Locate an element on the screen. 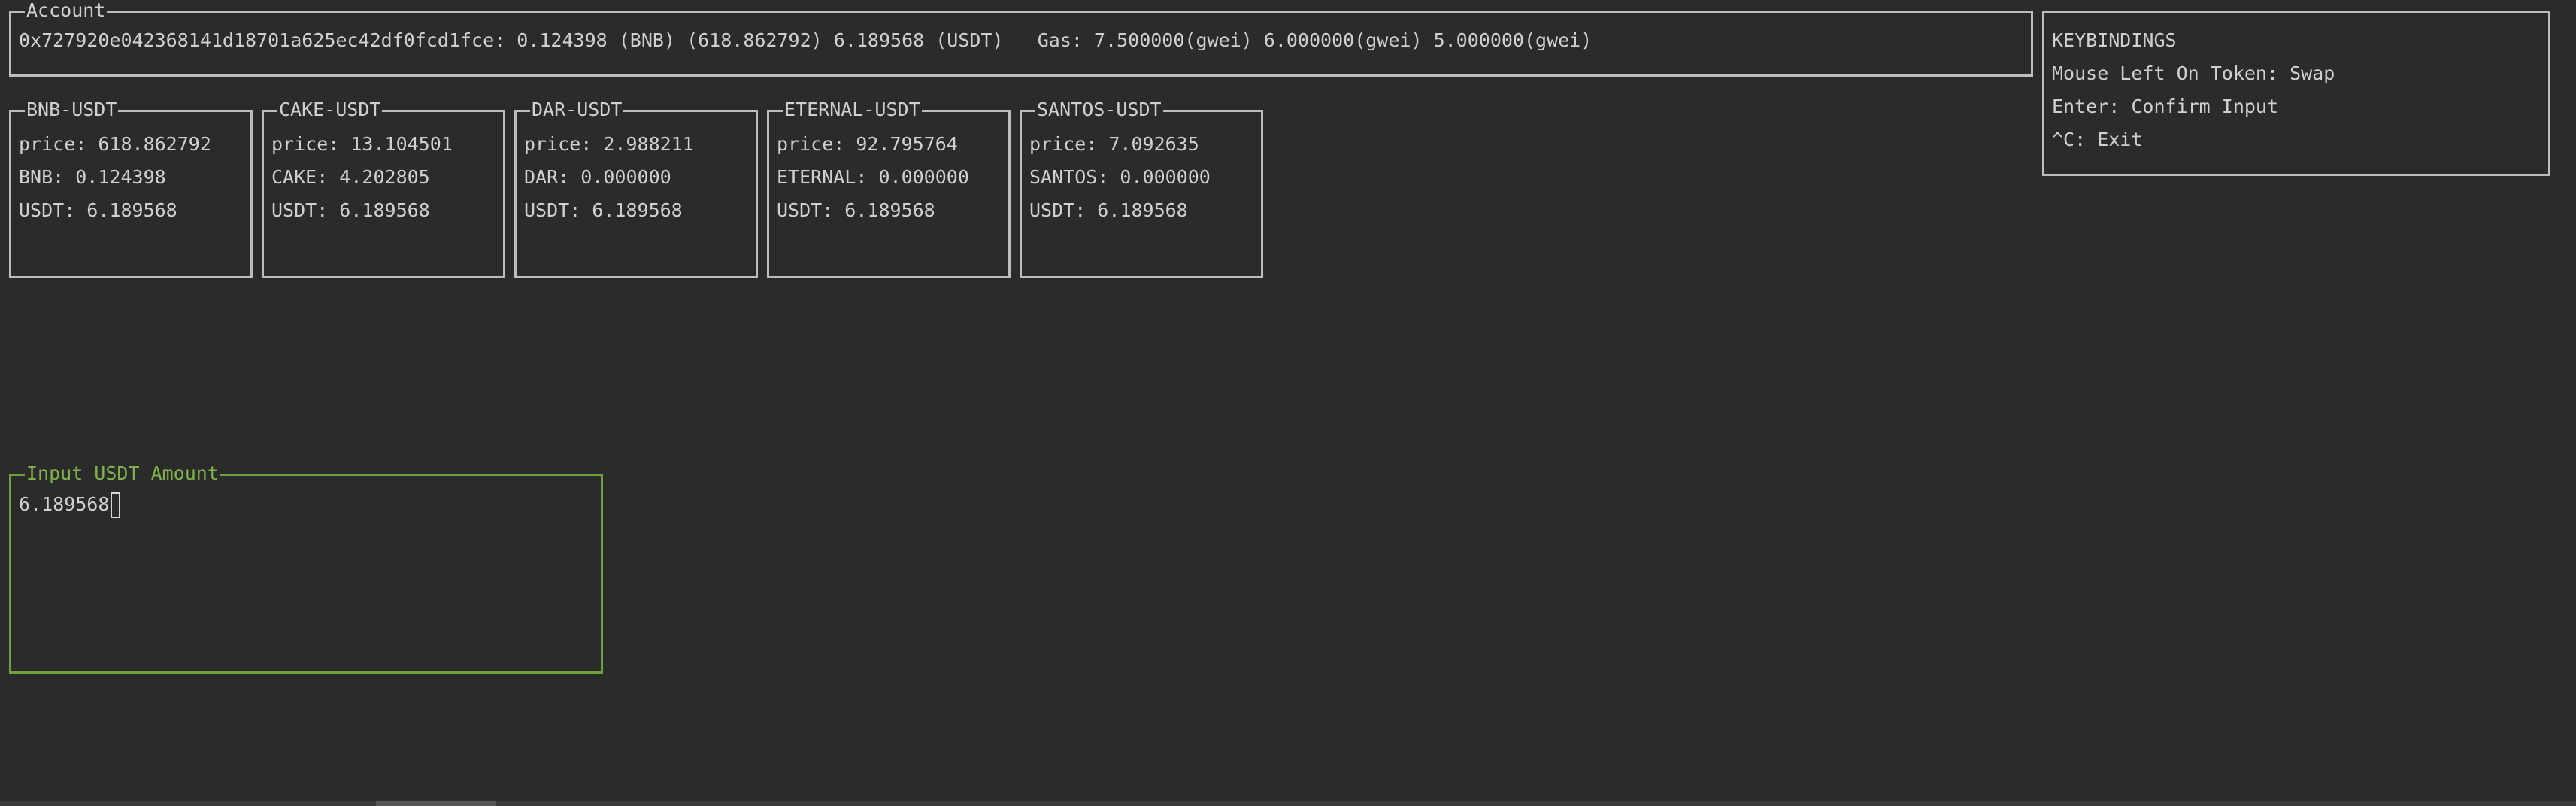  scrollbar-thumb is located at coordinates (436, 803).